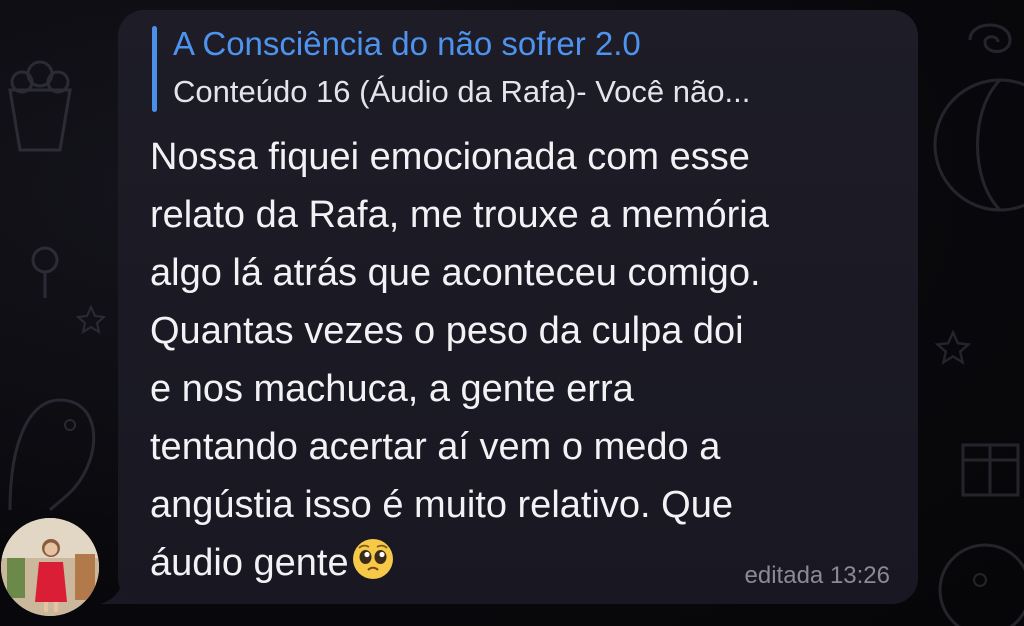 The height and width of the screenshot is (626, 1024). What do you see at coordinates (154, 69) in the screenshot?
I see `reply-quote-bar` at bounding box center [154, 69].